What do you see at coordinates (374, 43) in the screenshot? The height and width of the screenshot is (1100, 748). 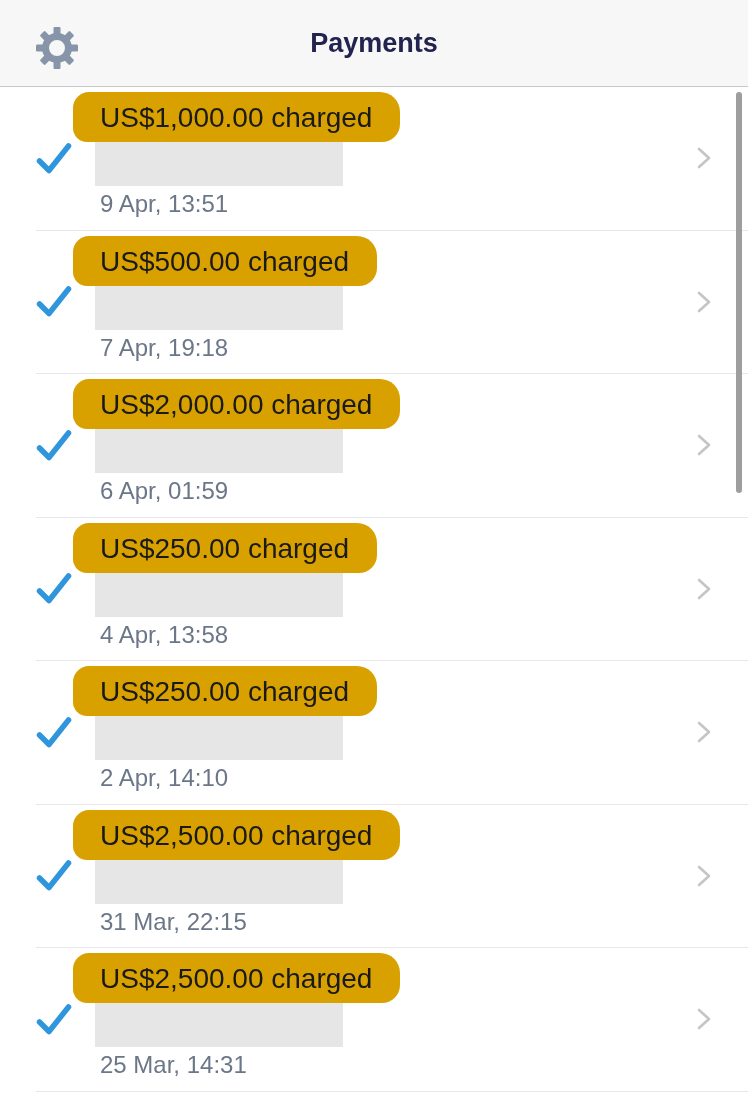 I see `screen-title: Payments` at bounding box center [374, 43].